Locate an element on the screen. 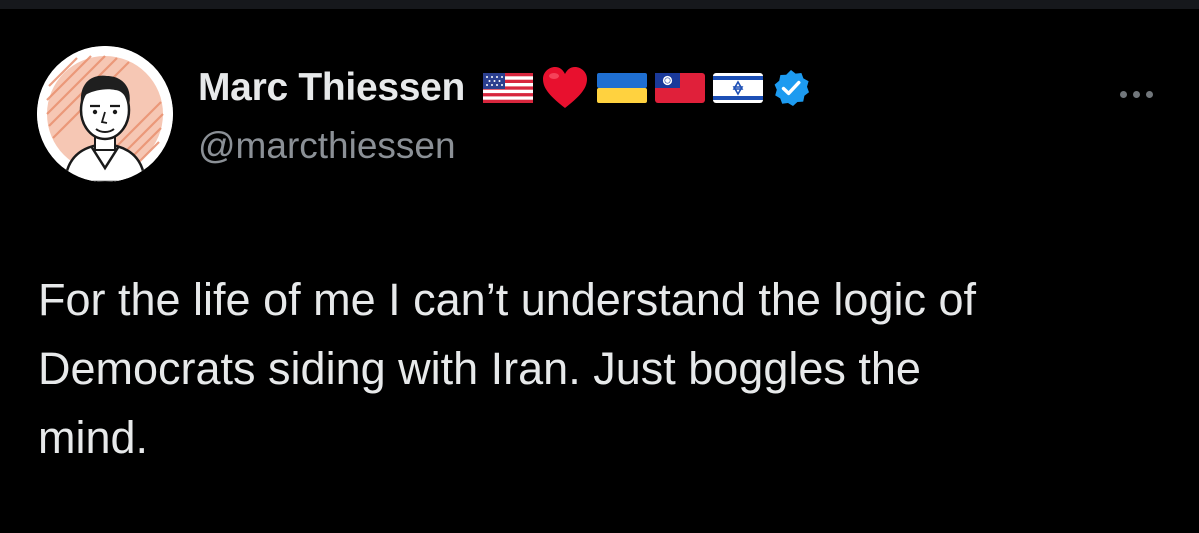 The image size is (1199, 533). red-heart-icon is located at coordinates (565, 87).